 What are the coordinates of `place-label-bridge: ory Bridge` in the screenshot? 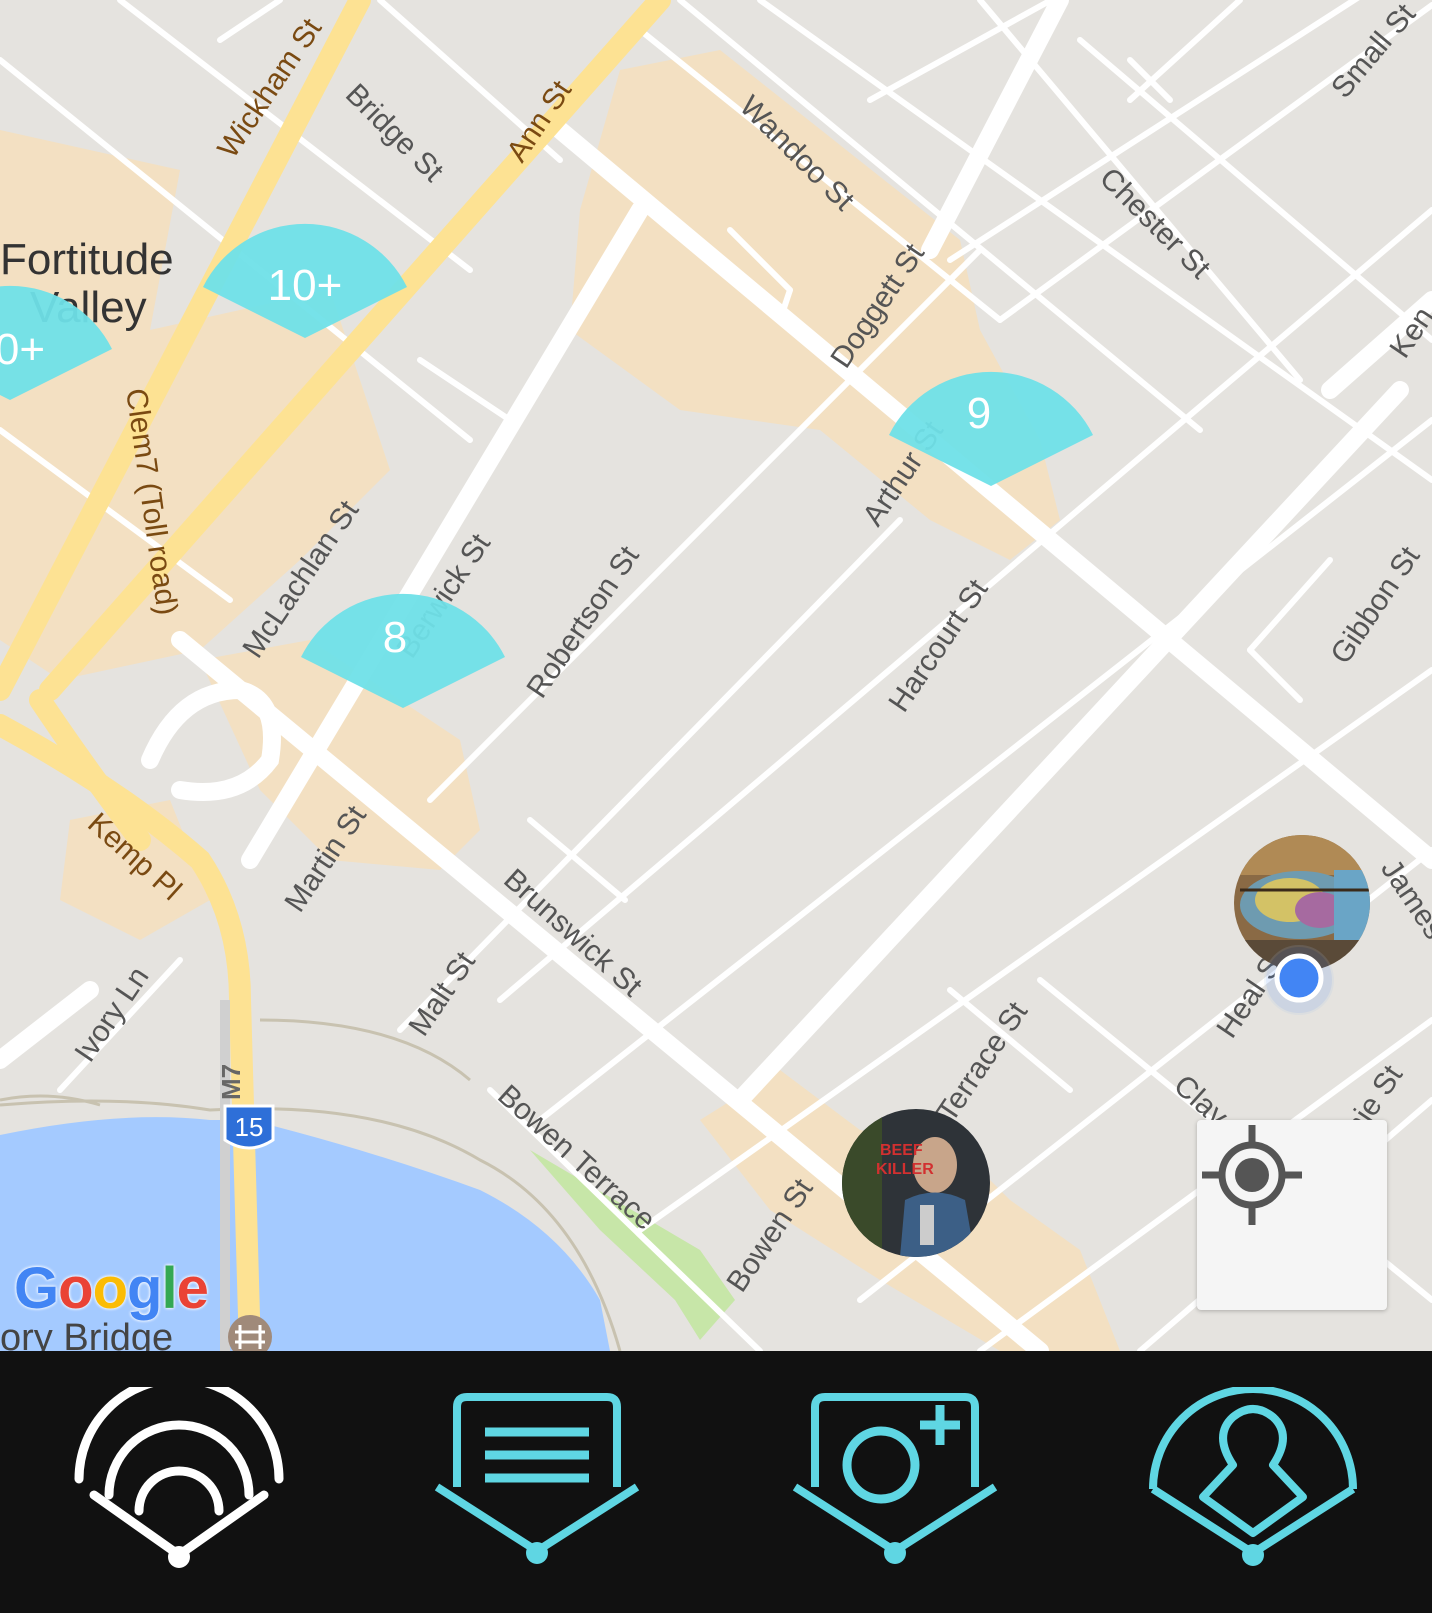 It's located at (86, 1334).